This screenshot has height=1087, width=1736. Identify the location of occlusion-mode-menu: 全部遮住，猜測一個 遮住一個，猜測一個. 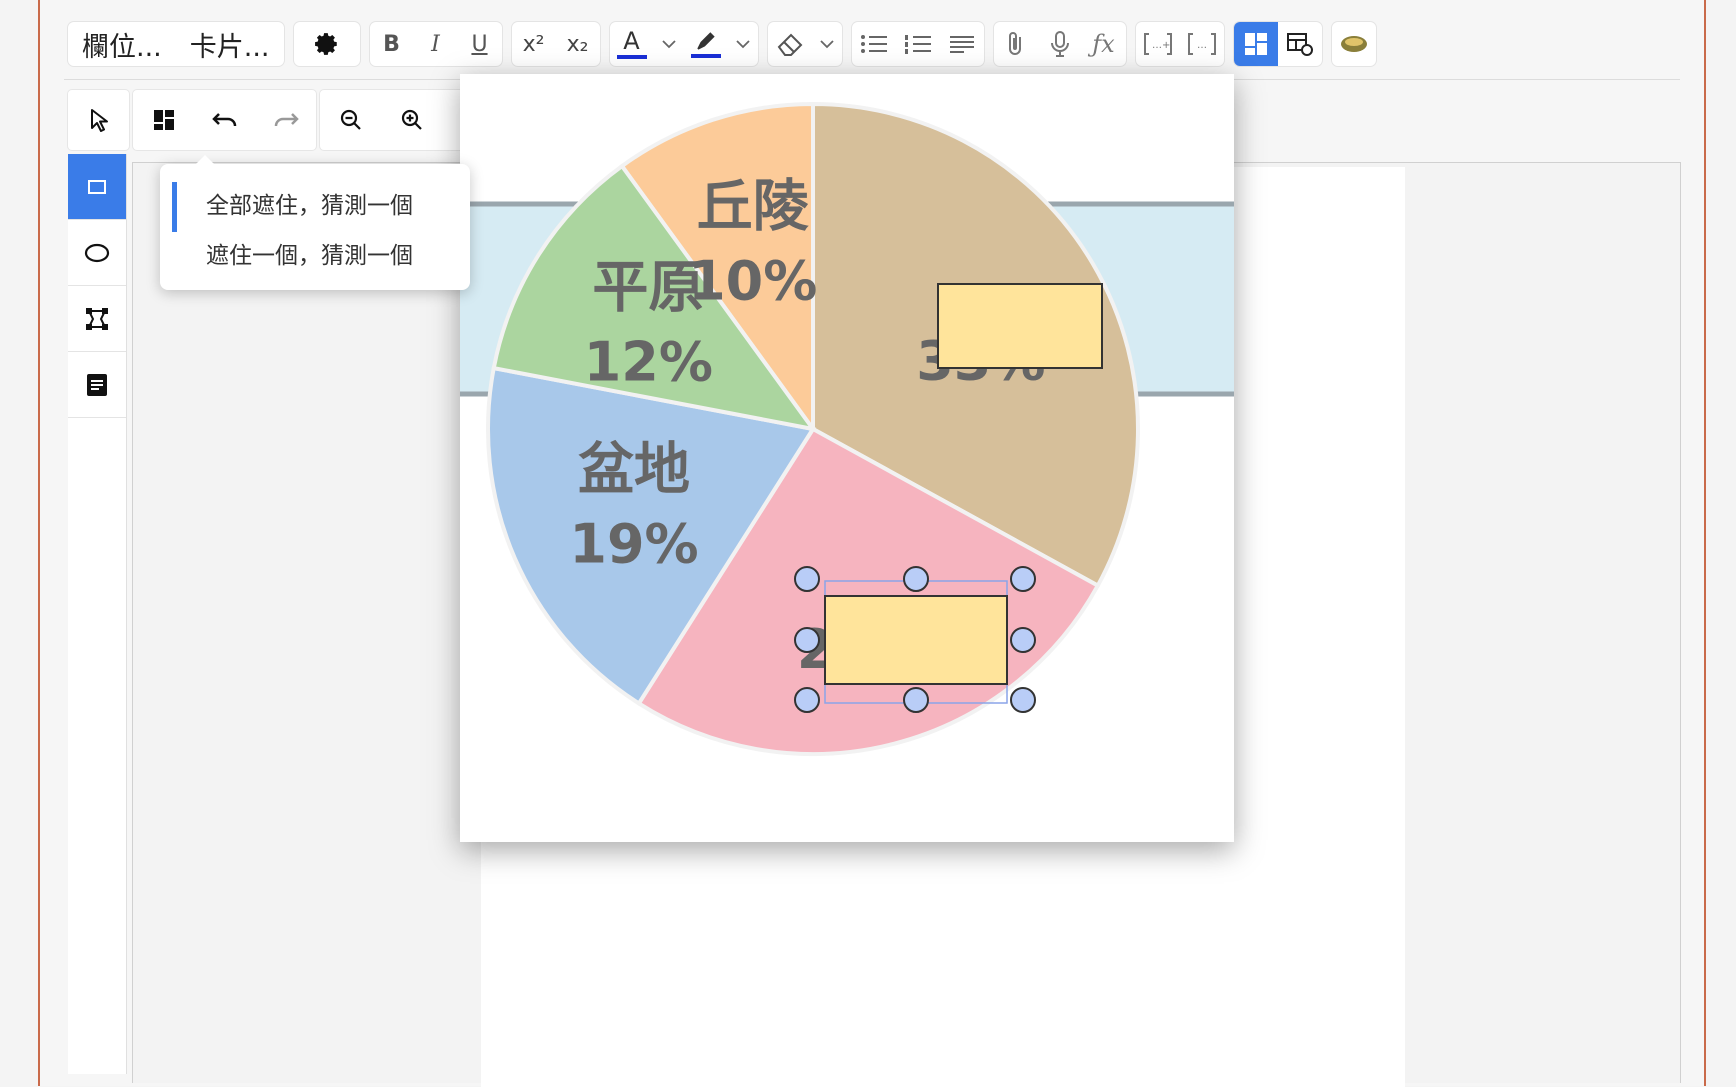
(315, 222).